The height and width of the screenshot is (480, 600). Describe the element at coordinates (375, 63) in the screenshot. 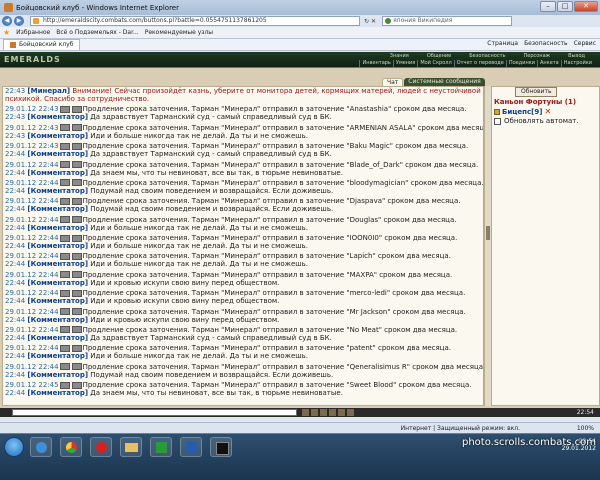

I see `subnav-inventory: Инвентарь` at that location.